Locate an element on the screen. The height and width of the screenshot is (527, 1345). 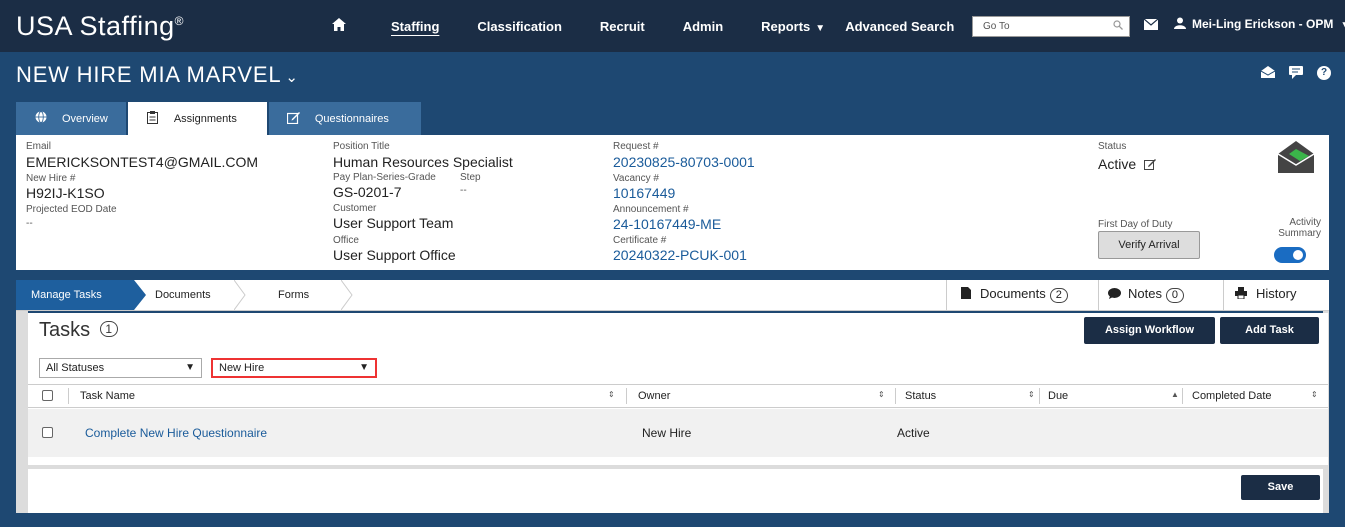
tab-questionnaires: Questionnaires is located at coordinates (344, 118).